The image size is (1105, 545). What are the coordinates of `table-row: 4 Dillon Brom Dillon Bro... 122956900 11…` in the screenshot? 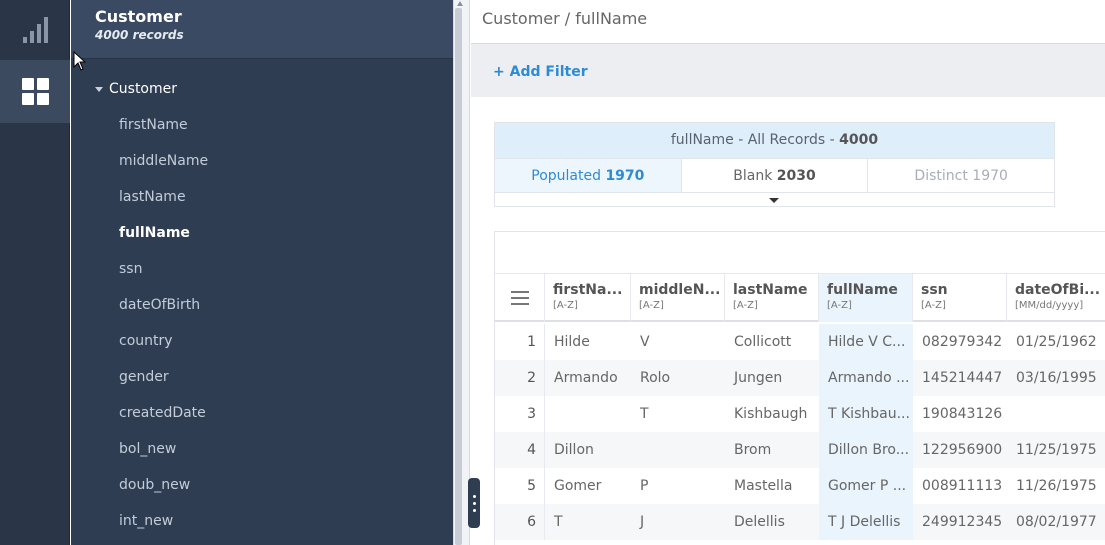 It's located at (800, 450).